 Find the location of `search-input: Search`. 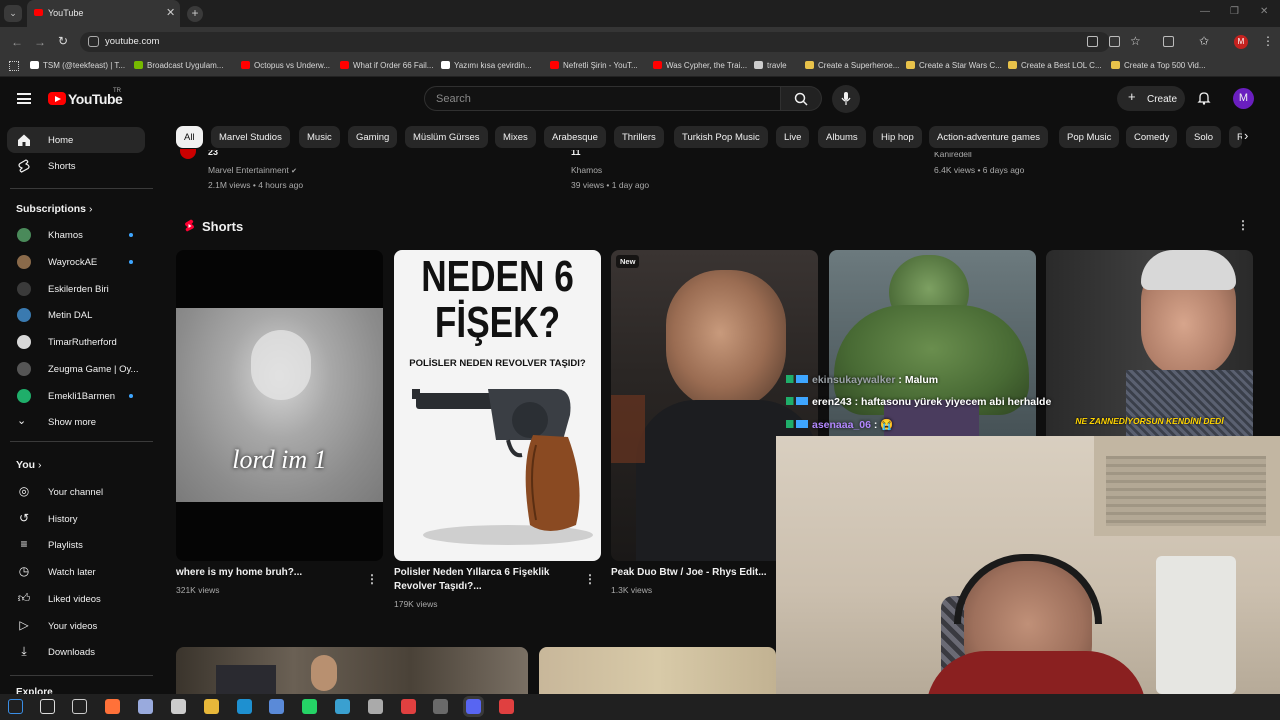

search-input: Search is located at coordinates (602, 98).